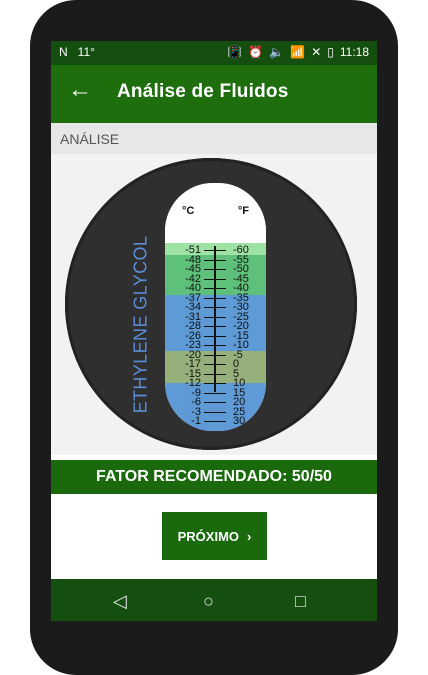 The height and width of the screenshot is (675, 428). I want to click on center-line, so click(215, 319).